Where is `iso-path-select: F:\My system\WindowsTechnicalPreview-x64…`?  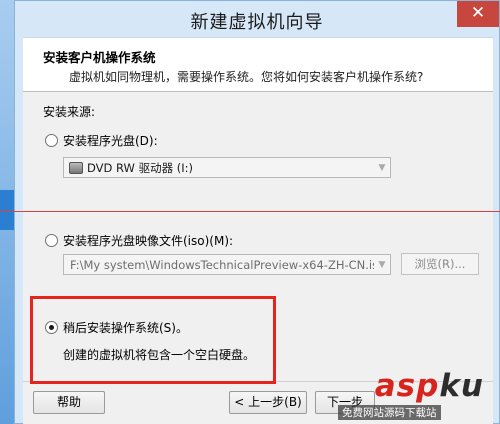 iso-path-select: F:\My system\WindowsTechnicalPreview-x64… is located at coordinates (227, 264).